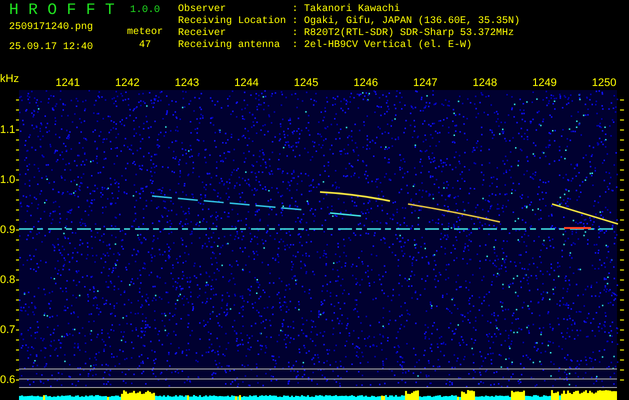 The height and width of the screenshot is (400, 629). I want to click on meteor-label: meteor, so click(144, 32).